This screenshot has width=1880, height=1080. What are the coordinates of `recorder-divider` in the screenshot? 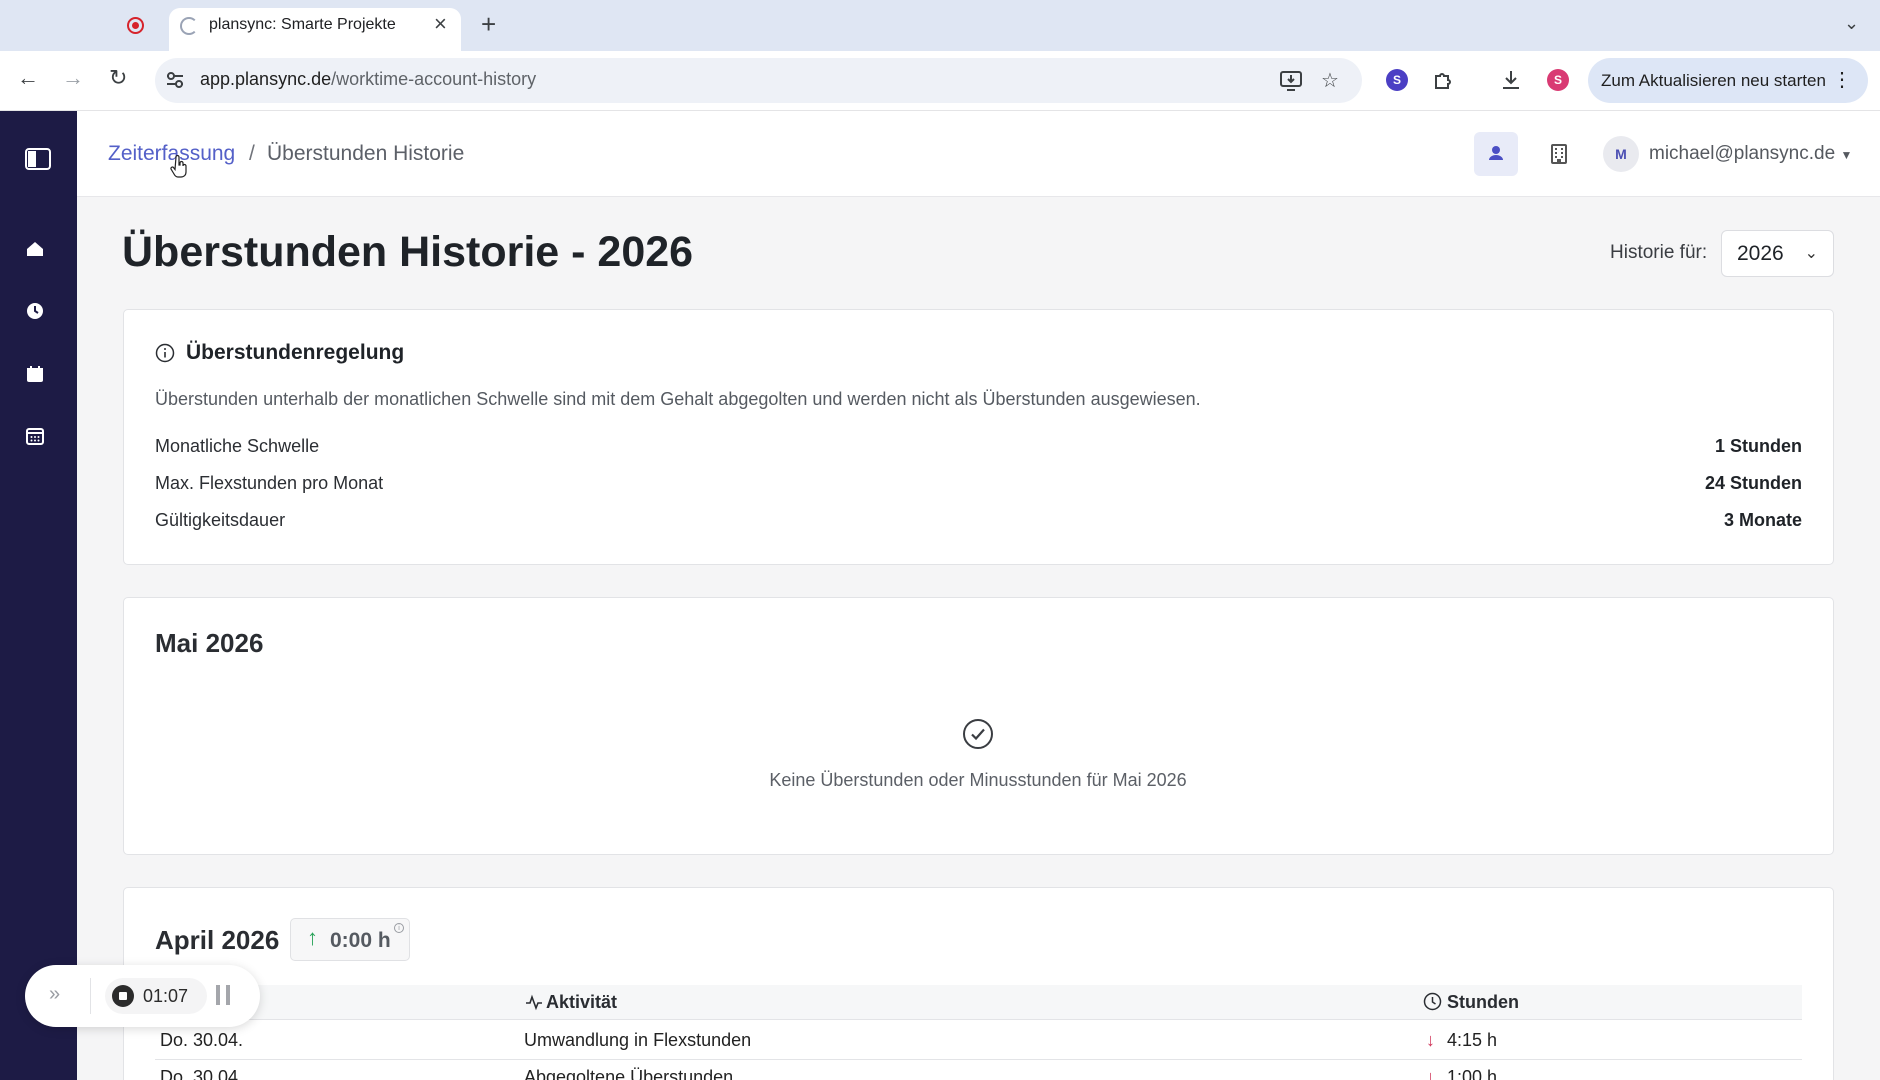 It's located at (90, 996).